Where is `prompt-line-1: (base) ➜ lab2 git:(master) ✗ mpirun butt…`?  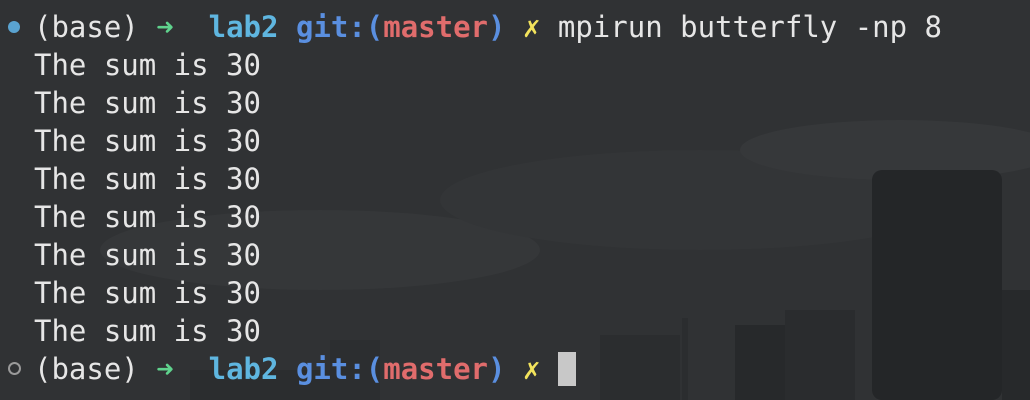 prompt-line-1: (base) ➜ lab2 git:(master) ✗ mpirun butt… is located at coordinates (488, 27).